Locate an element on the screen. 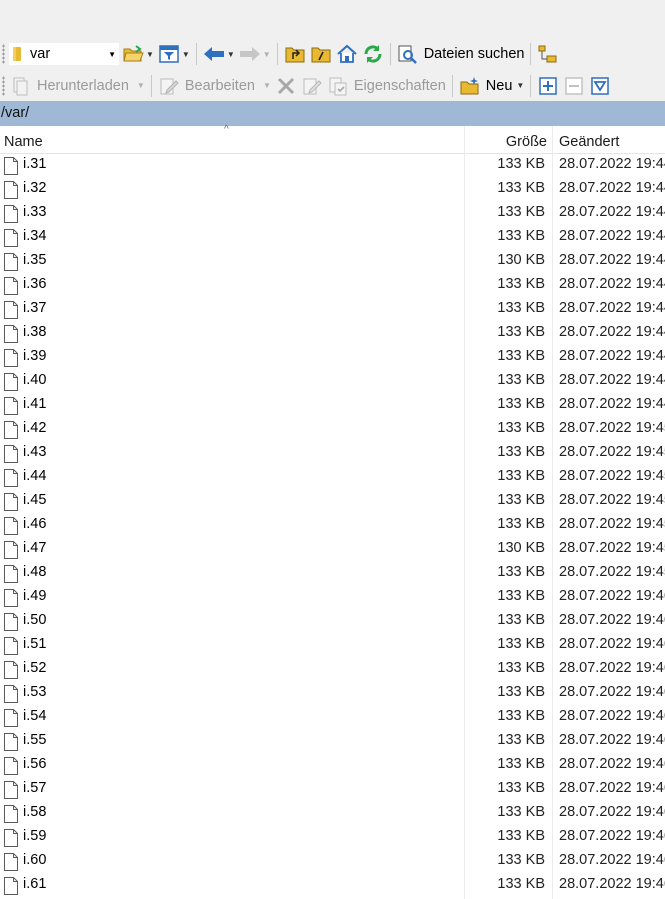 The image size is (665, 899). directory-tree-button is located at coordinates (548, 54).